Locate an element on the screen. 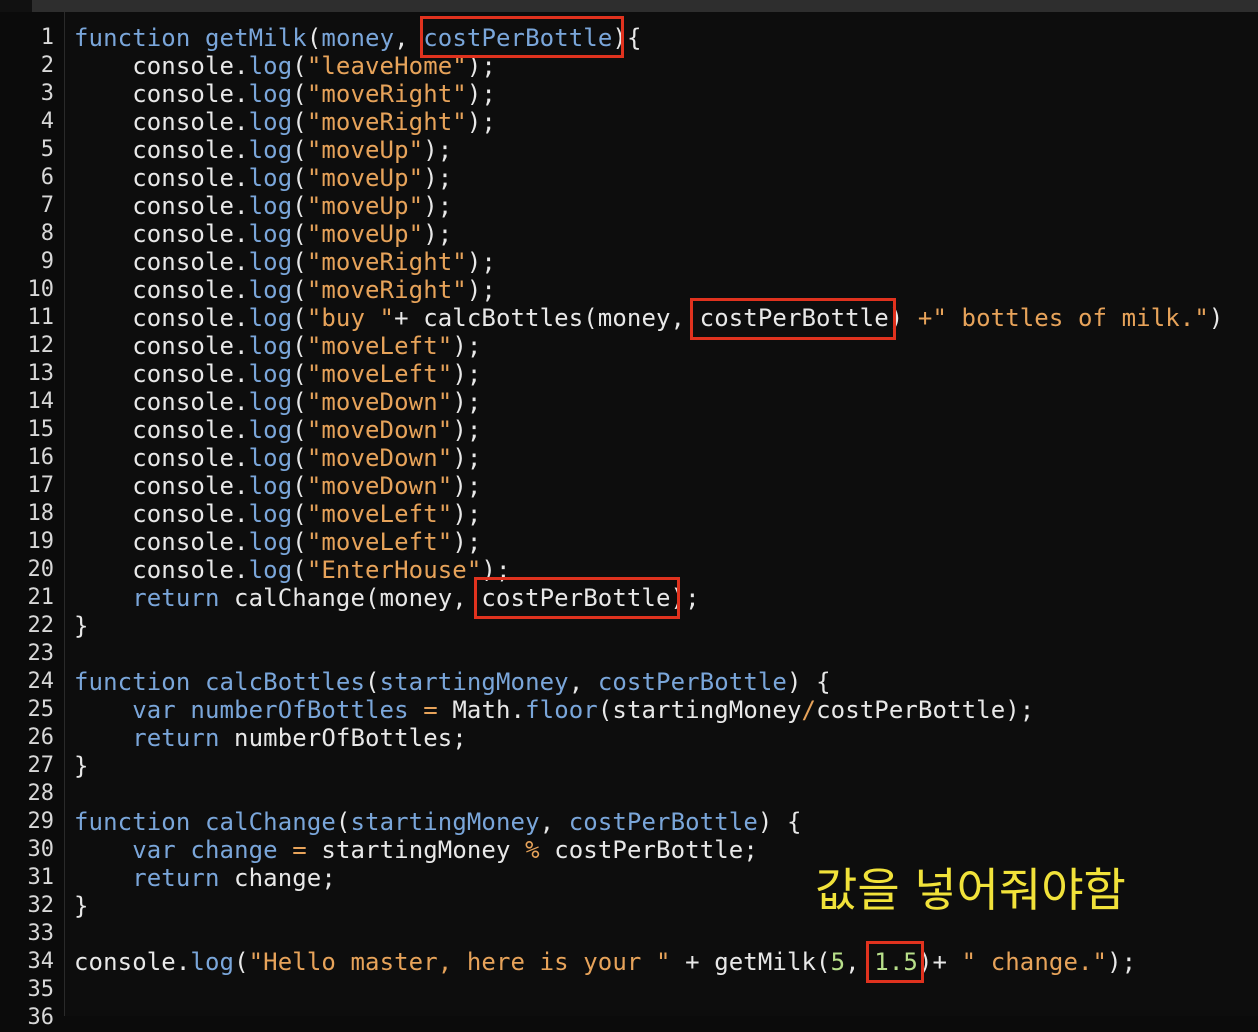 The width and height of the screenshot is (1258, 1032). code-line: 16 console.log("moveDown"); is located at coordinates (629, 458).